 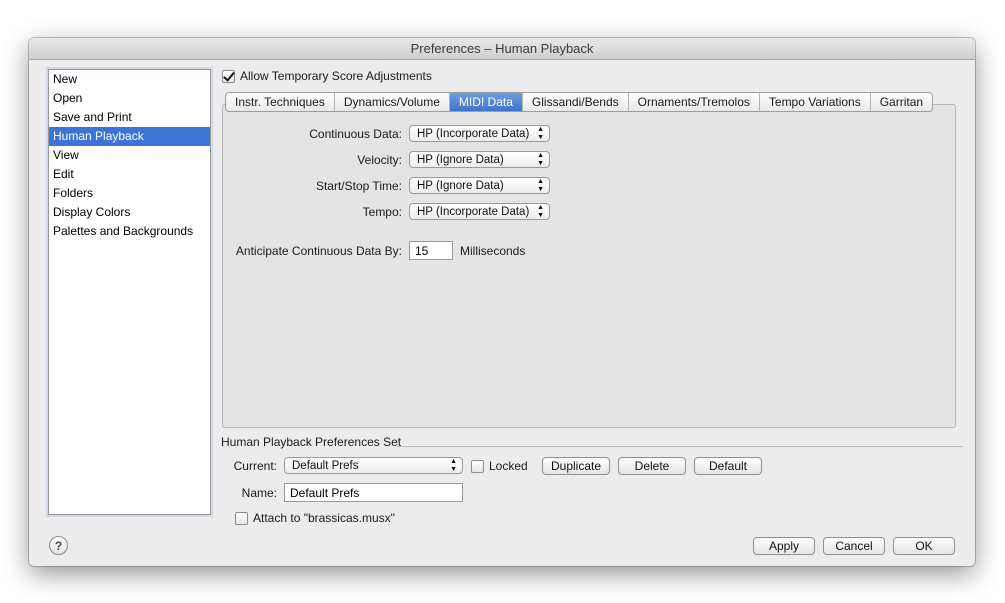 I want to click on locked-checkbox, so click(x=477, y=466).